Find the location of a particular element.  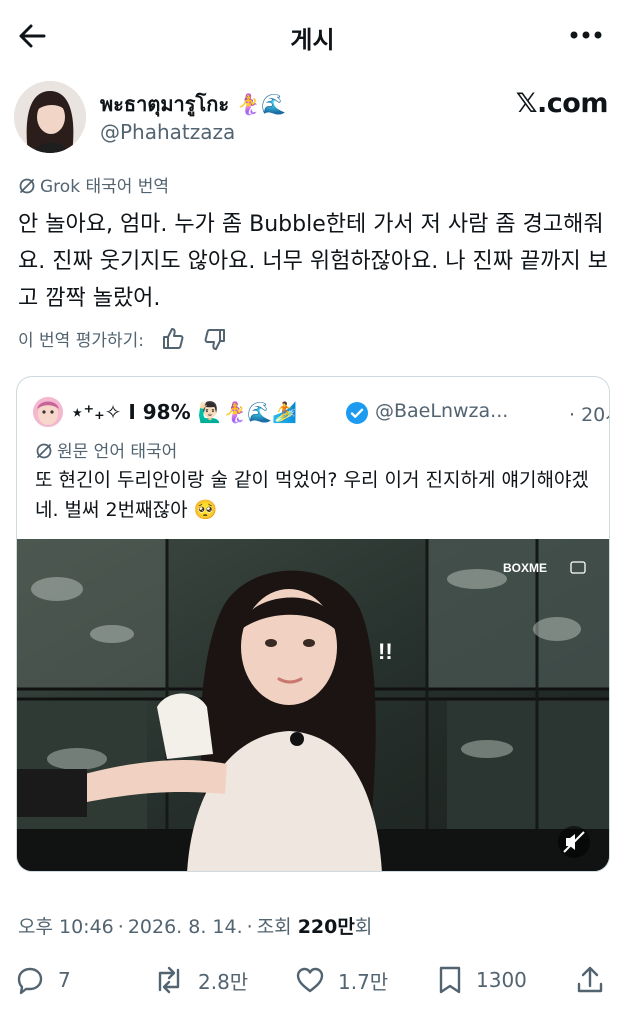

verified-badge-icon is located at coordinates (357, 413).